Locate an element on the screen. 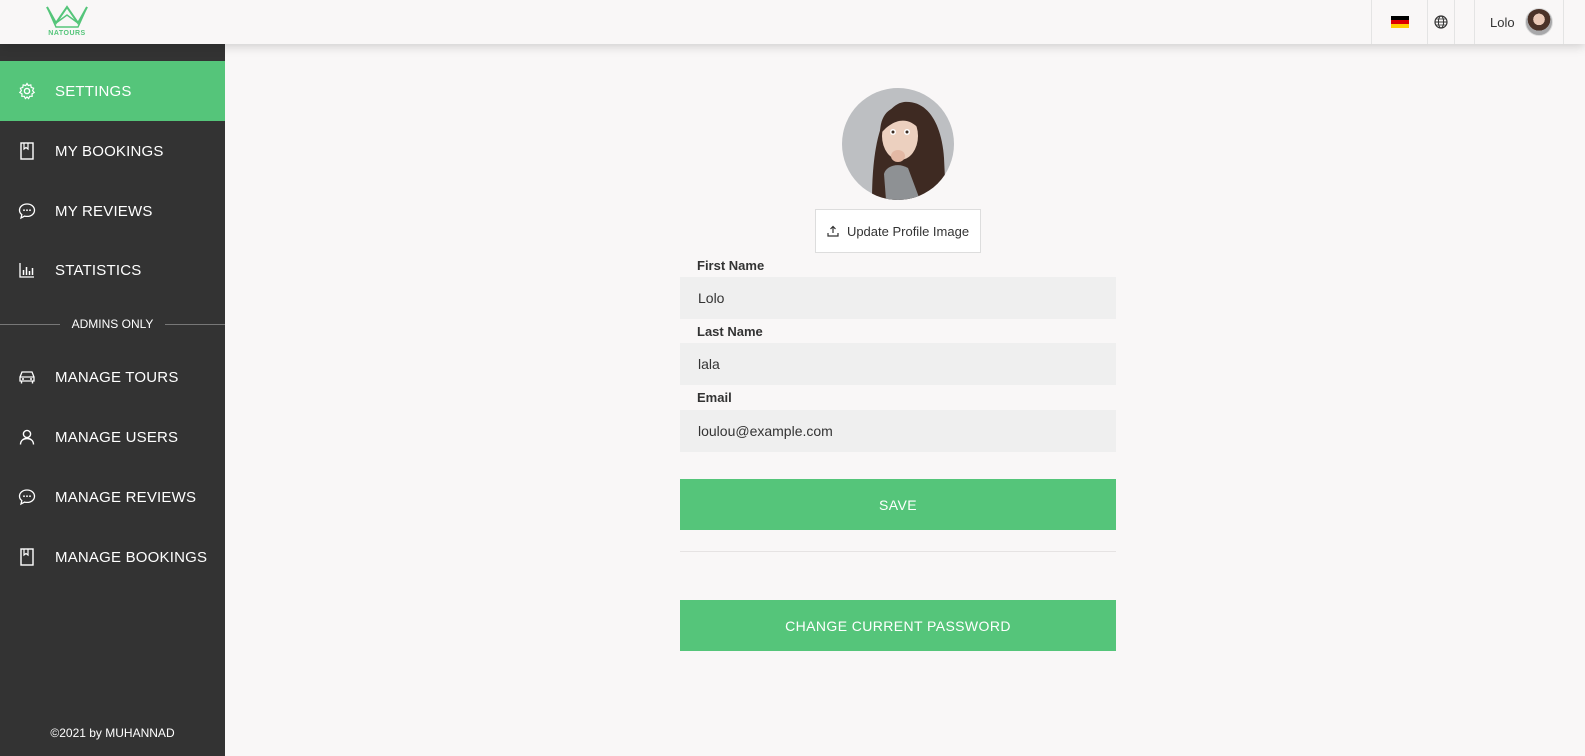 The width and height of the screenshot is (1585, 756). admins-only-label: ADMINS ONLY is located at coordinates (112, 324).